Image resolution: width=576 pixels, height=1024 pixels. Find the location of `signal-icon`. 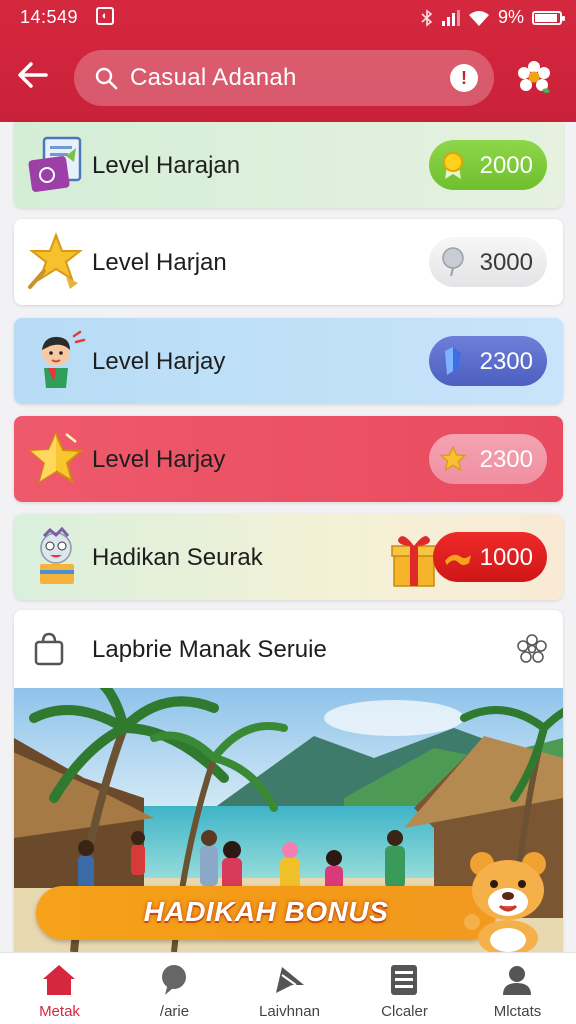

signal-icon is located at coordinates (450, 17).